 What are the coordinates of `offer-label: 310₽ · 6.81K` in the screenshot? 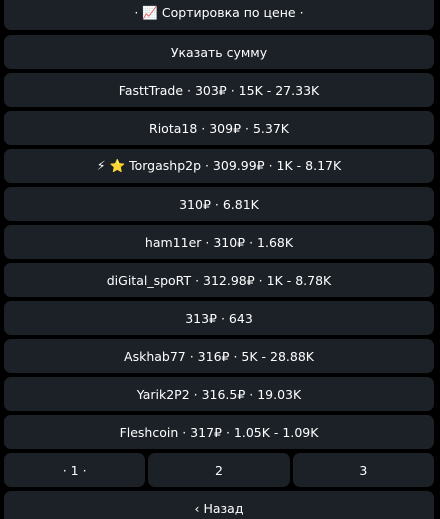 It's located at (219, 204).